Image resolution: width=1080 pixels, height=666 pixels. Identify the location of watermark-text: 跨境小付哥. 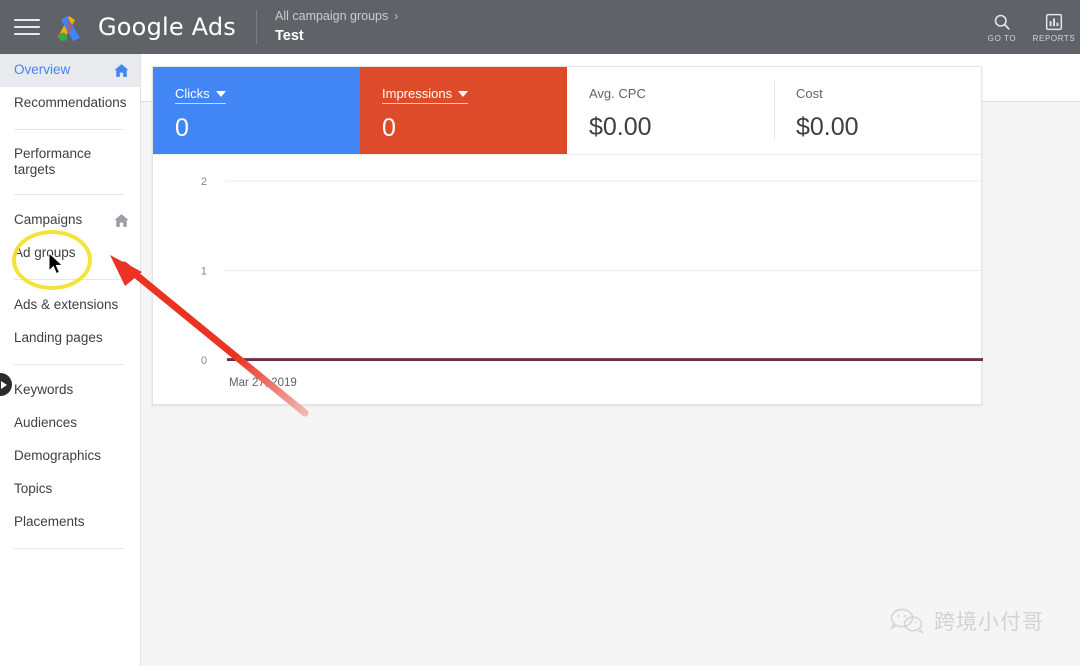
(989, 622).